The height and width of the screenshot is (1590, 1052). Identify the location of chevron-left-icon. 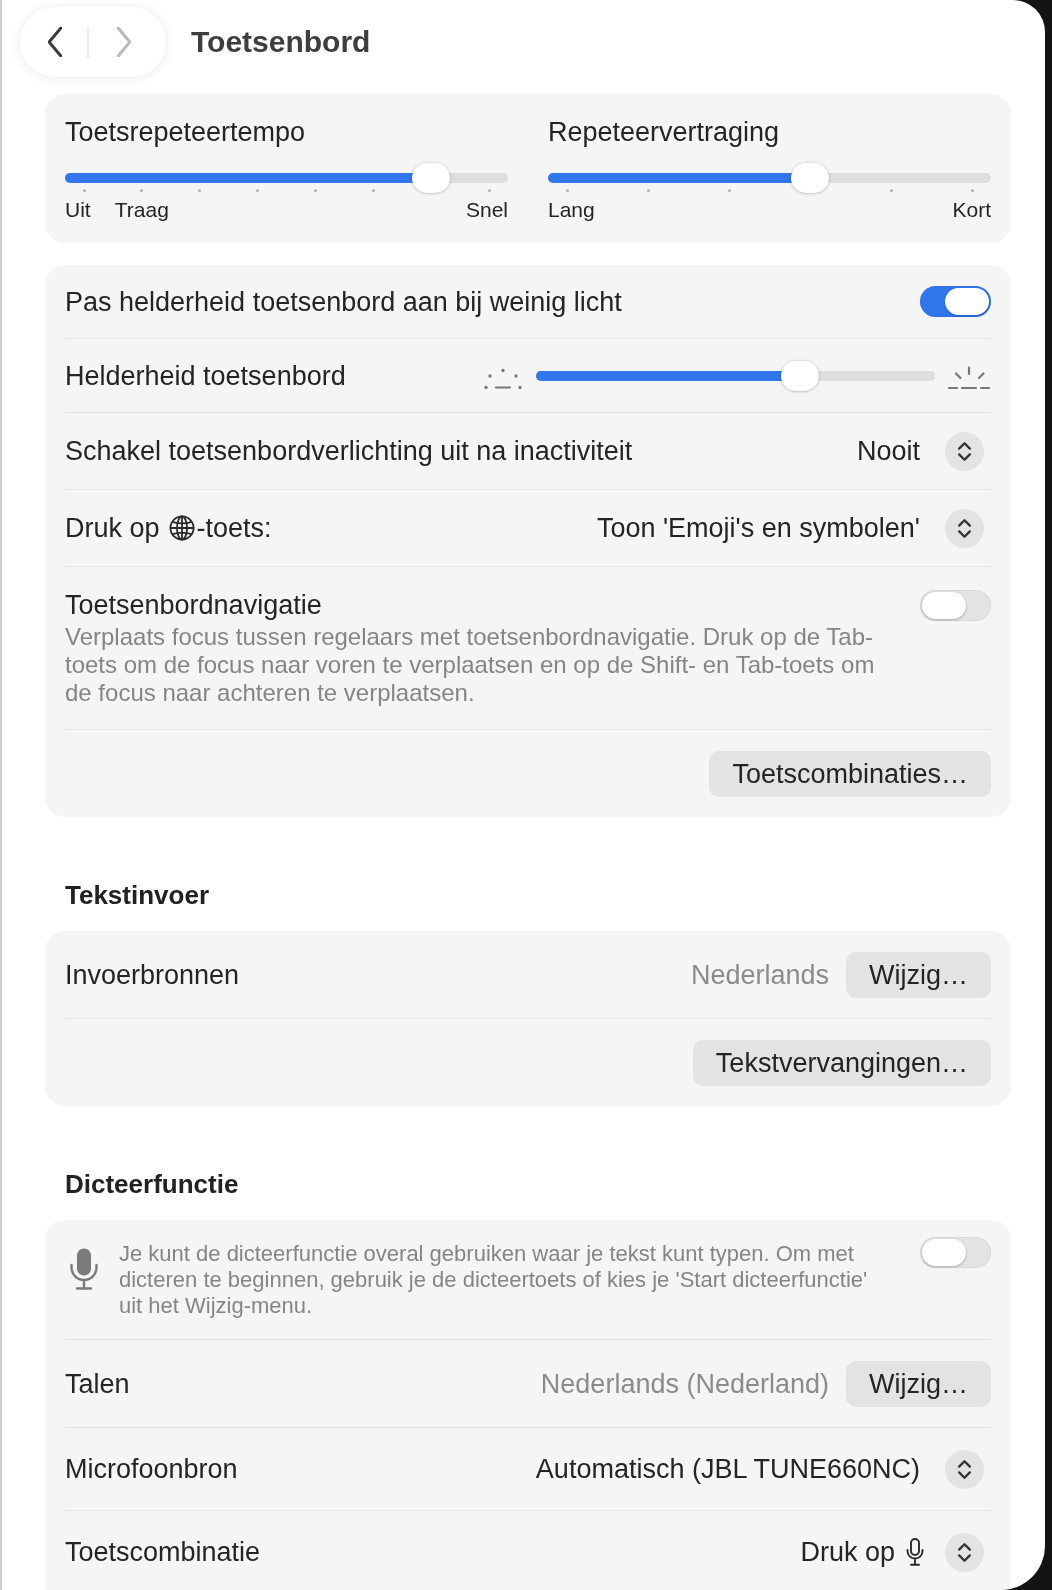
(55, 42).